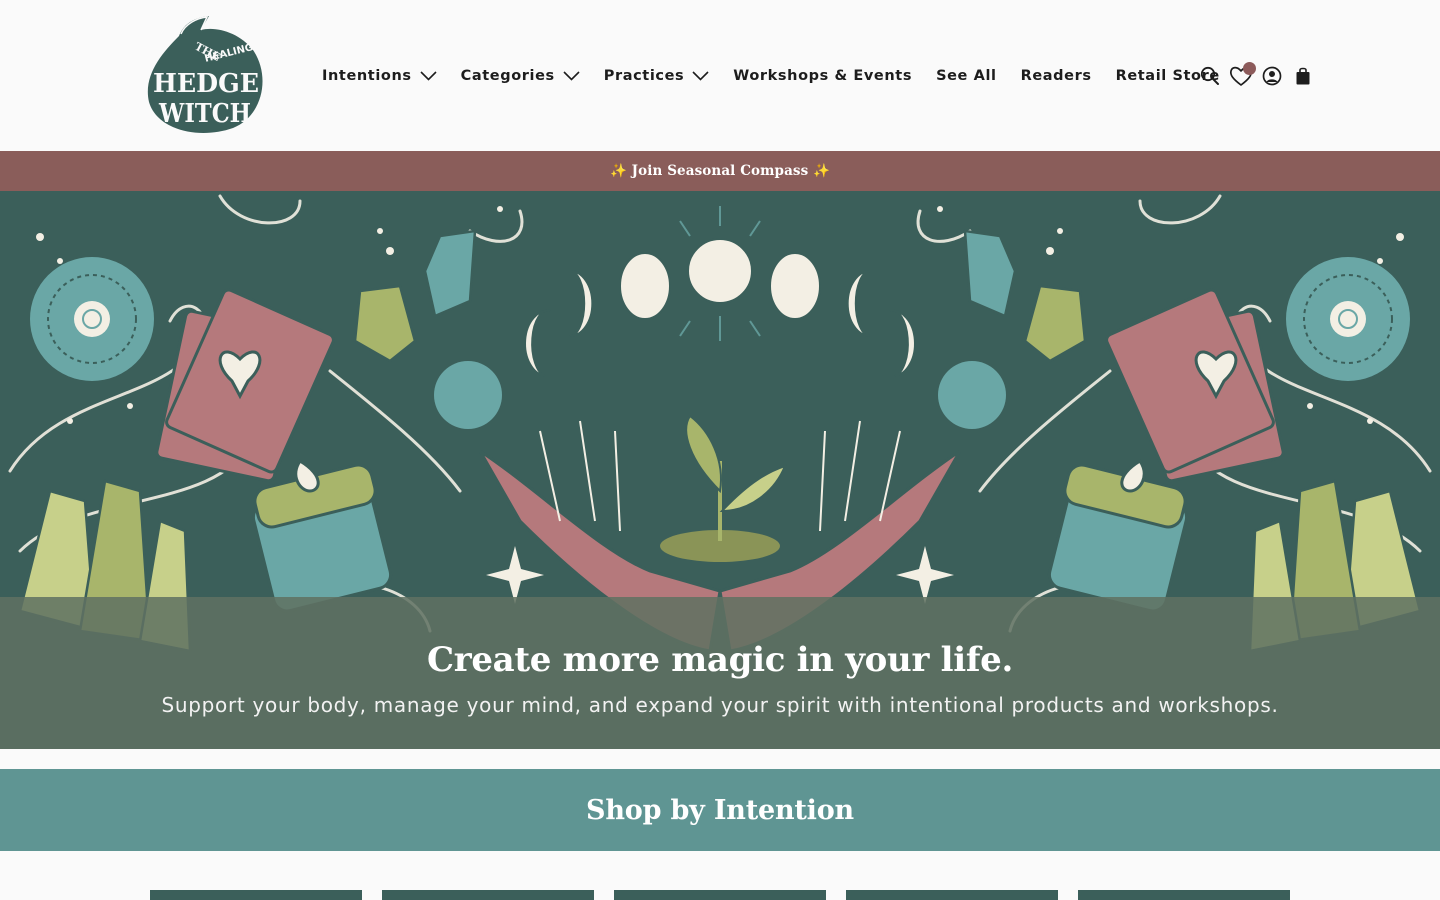  I want to click on nav-label-see-all: See All, so click(966, 76).